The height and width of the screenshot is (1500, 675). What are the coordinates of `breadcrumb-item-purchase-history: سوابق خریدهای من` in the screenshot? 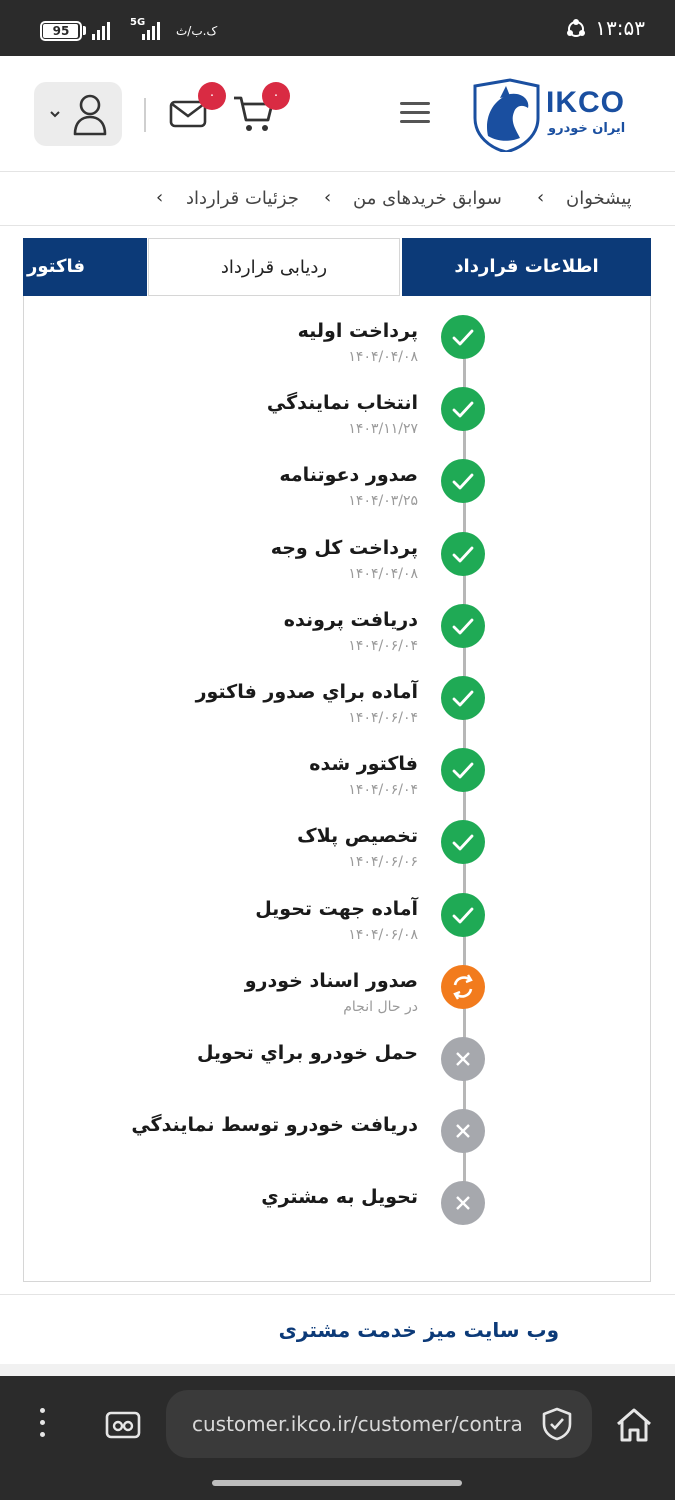 It's located at (427, 198).